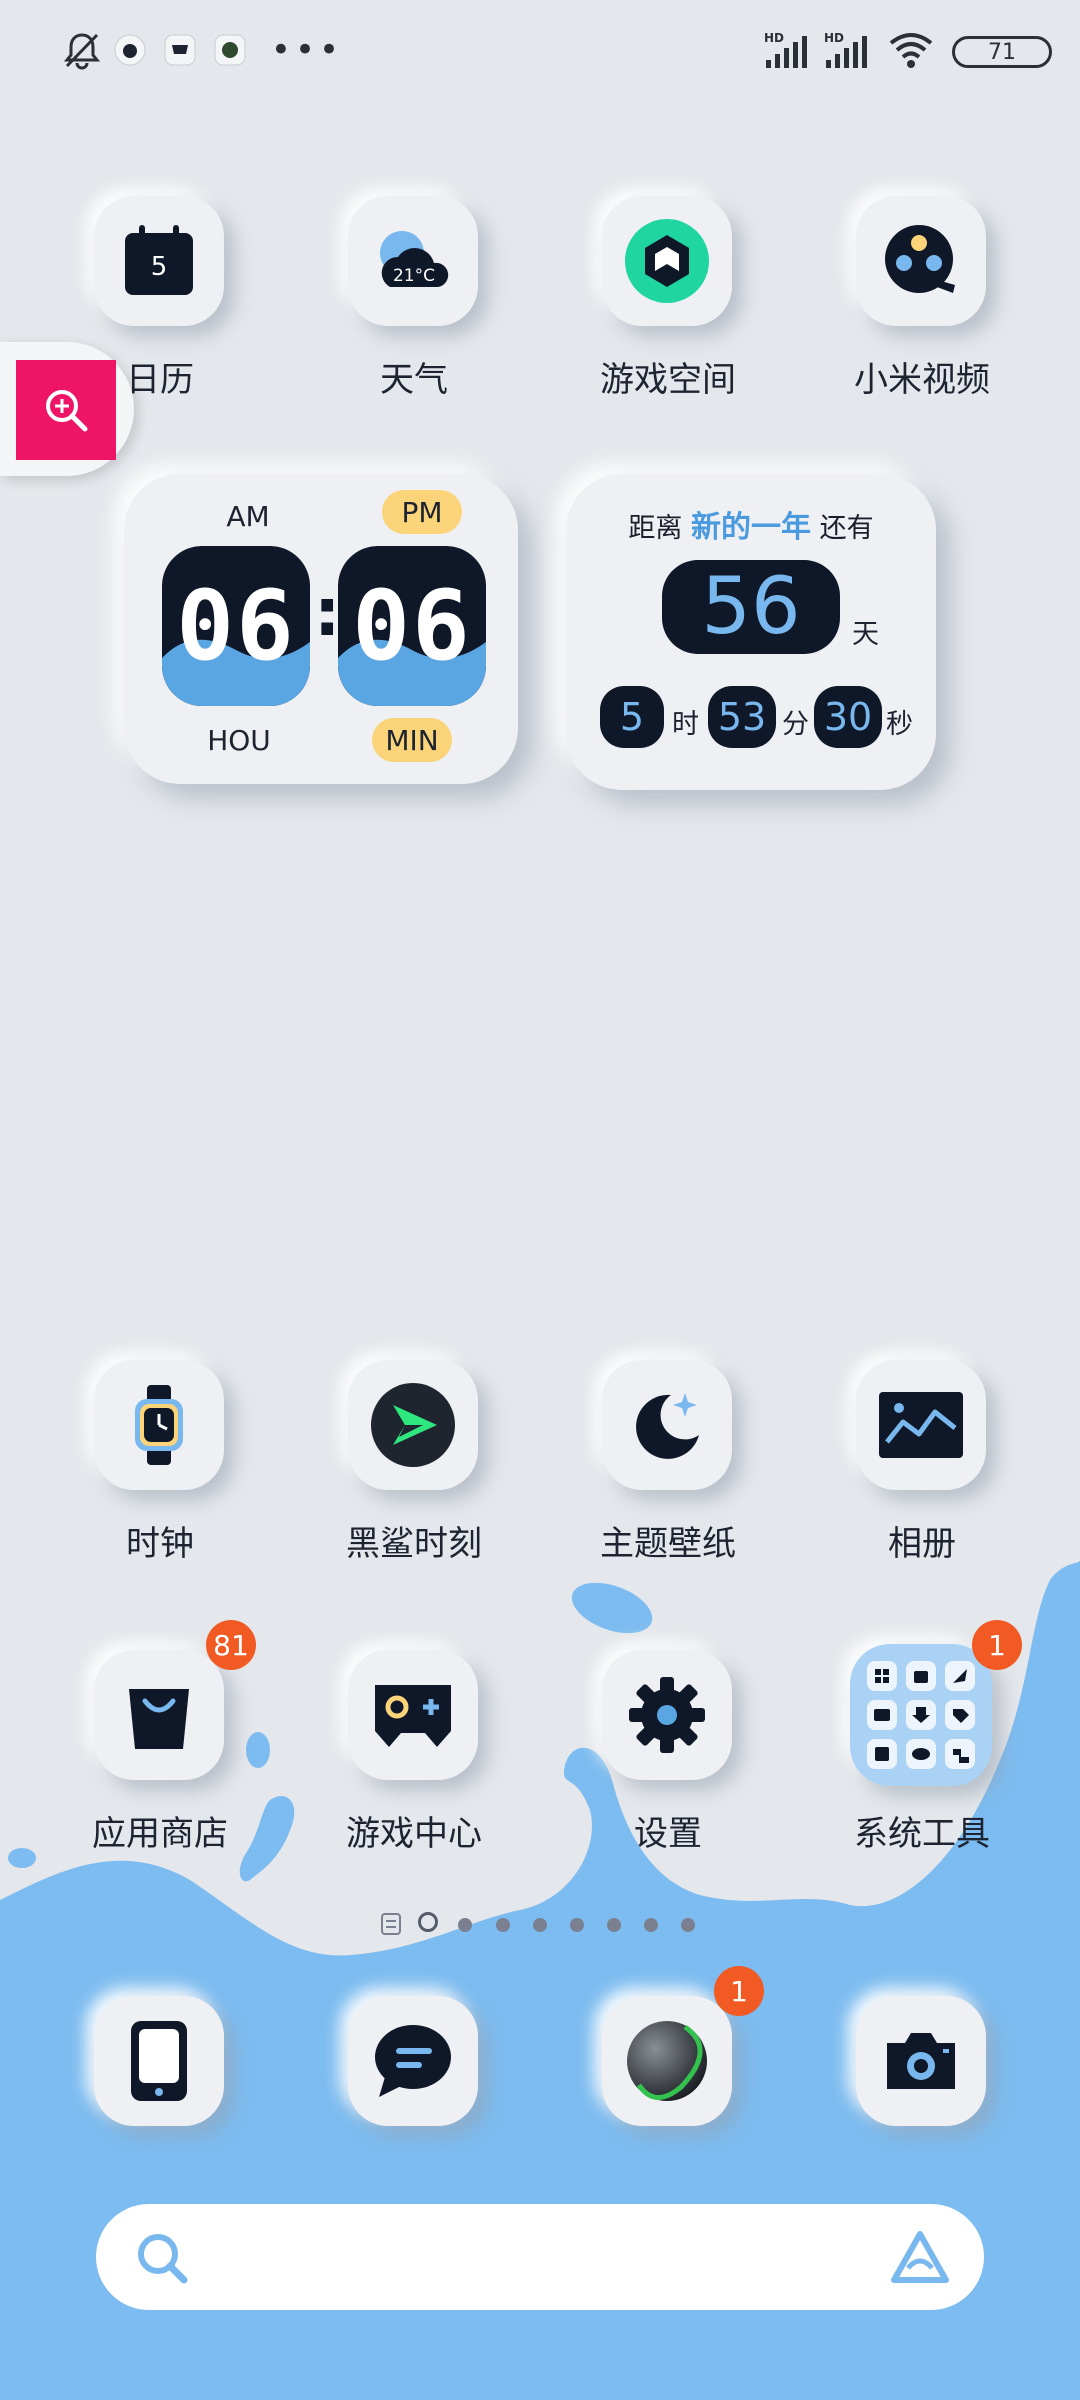 The width and height of the screenshot is (1080, 2400). What do you see at coordinates (667, 1425) in the screenshot?
I see `moon-star-icon` at bounding box center [667, 1425].